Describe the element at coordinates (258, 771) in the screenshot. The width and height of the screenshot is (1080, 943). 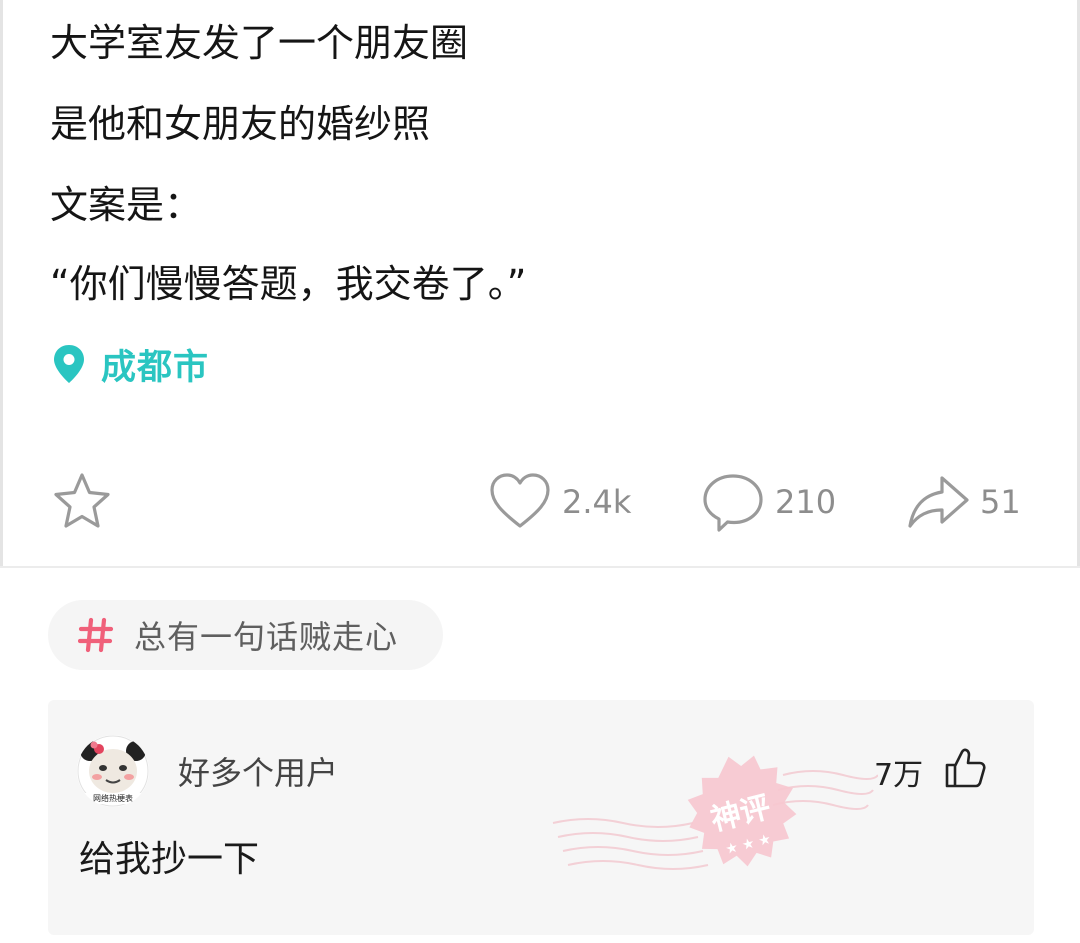
I see `comment-username: 好多个用户` at that location.